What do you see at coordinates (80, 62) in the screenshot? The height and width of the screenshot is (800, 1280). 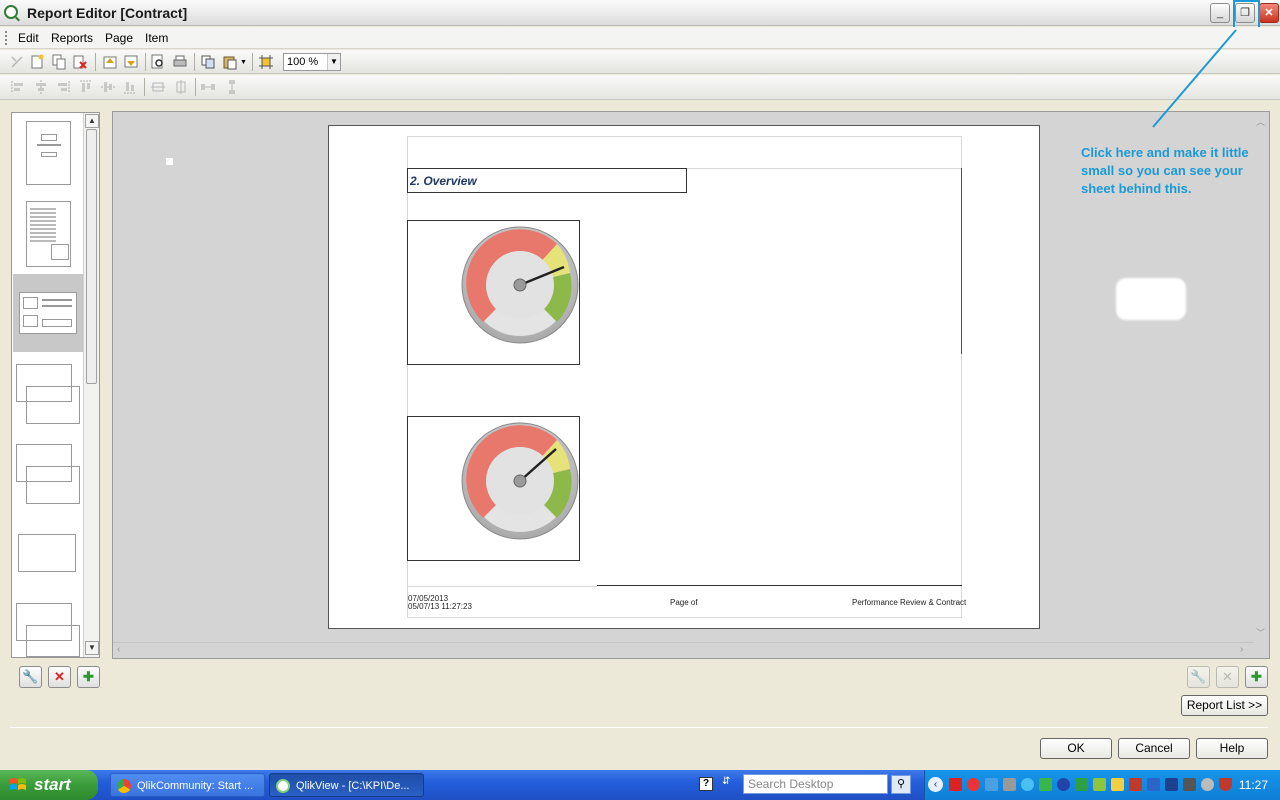 I see `delete-report-icon` at bounding box center [80, 62].